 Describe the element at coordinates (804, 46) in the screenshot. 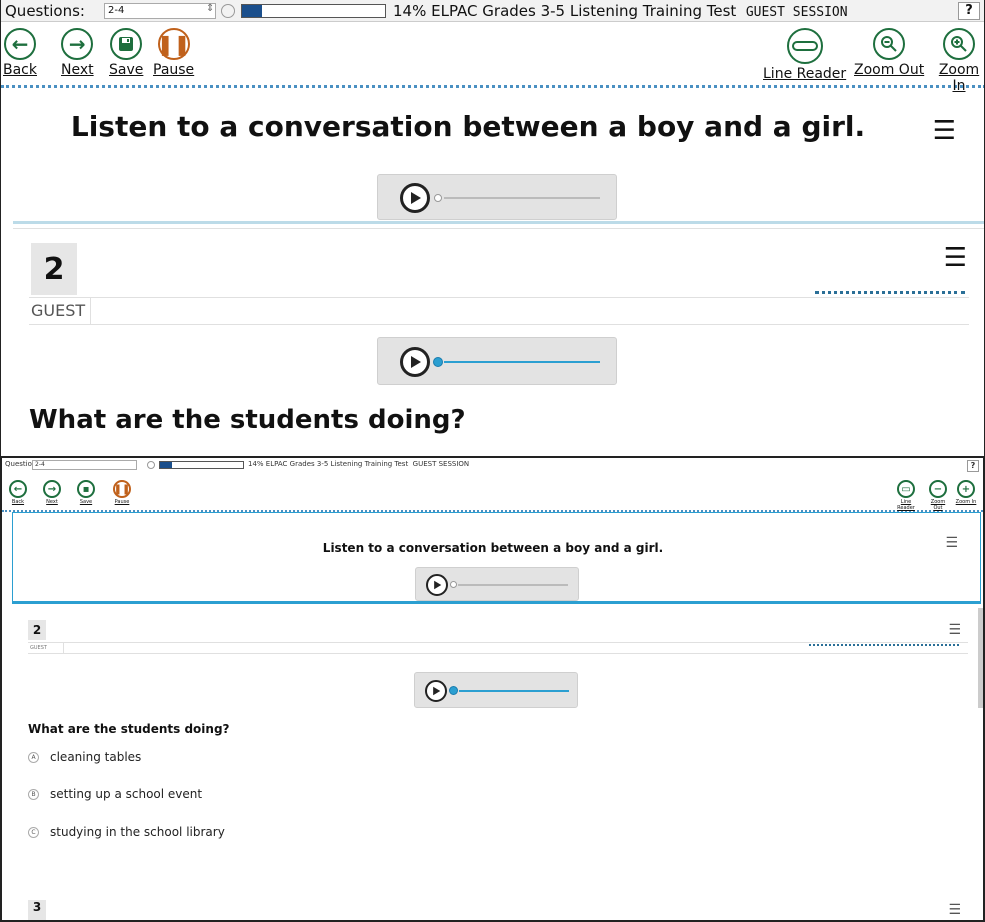

I see `line-reader-icon` at that location.